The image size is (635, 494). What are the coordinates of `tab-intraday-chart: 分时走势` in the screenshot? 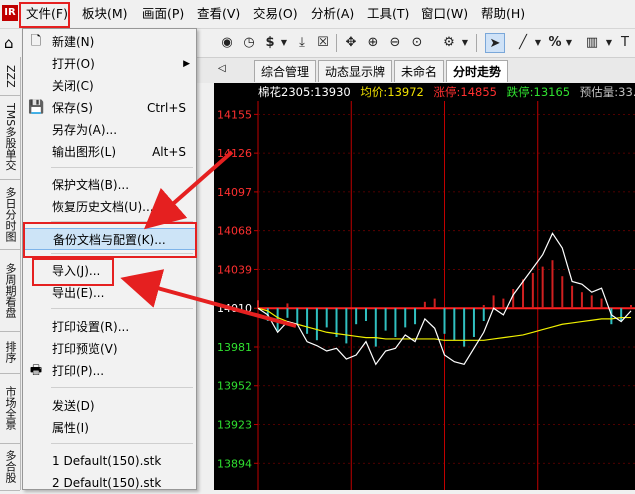 It's located at (477, 71).